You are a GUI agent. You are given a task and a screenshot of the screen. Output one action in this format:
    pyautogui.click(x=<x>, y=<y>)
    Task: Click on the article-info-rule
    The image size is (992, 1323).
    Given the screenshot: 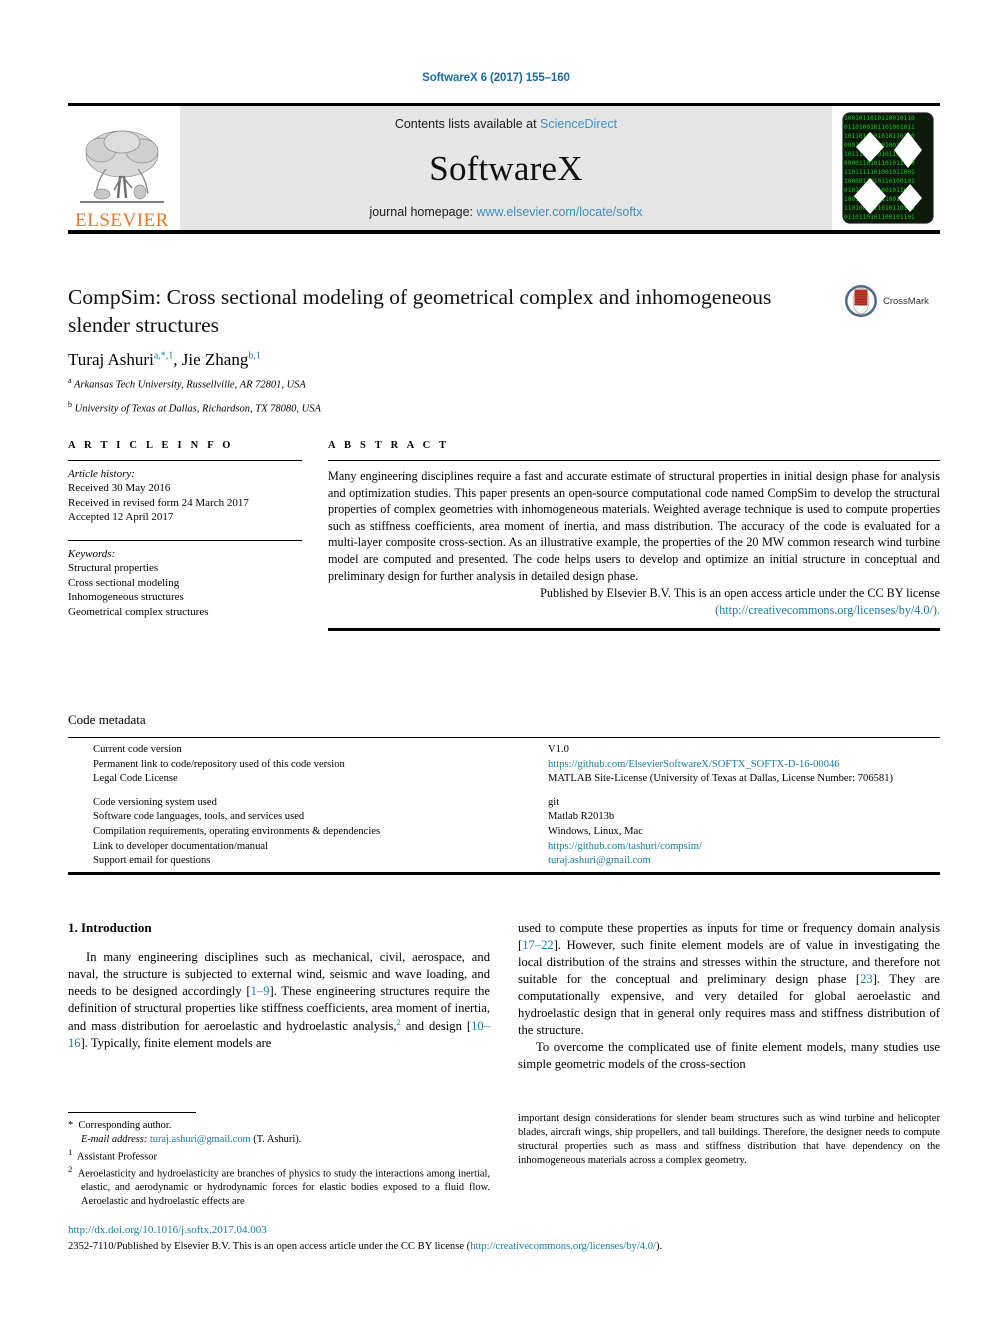 What is the action you would take?
    pyautogui.click(x=185, y=460)
    